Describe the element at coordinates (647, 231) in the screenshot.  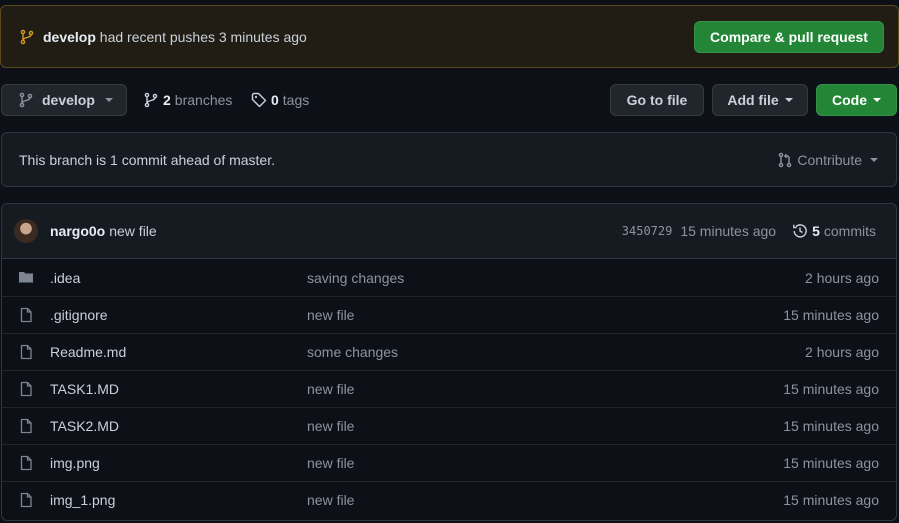
I see `commit-sha: 3450729` at that location.